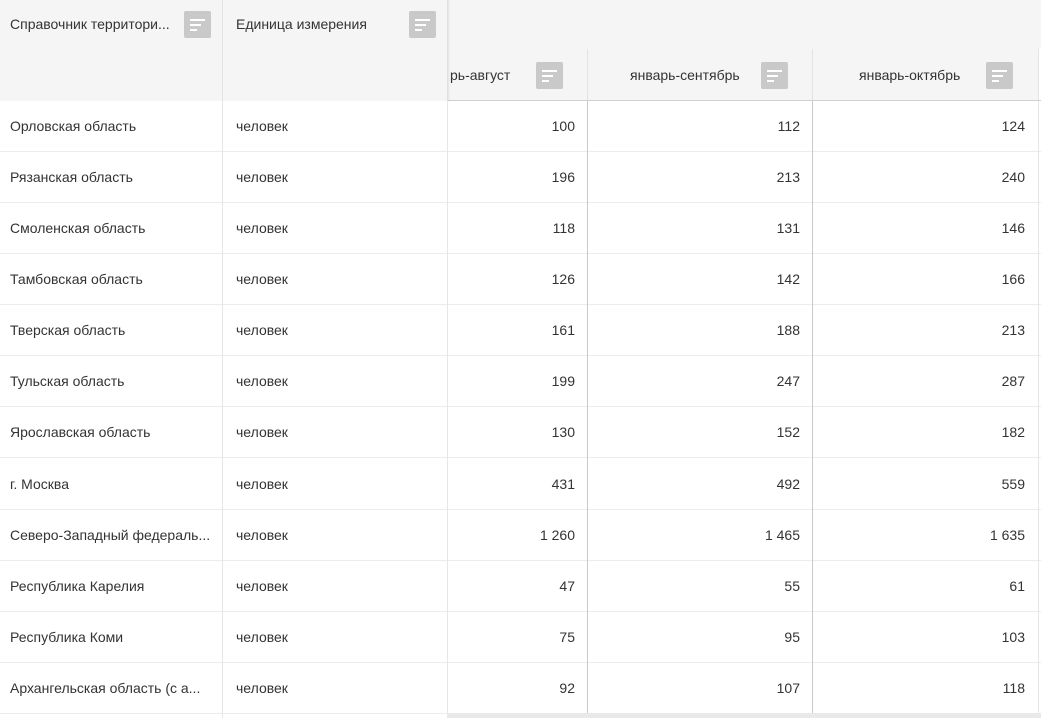 The width and height of the screenshot is (1041, 718). What do you see at coordinates (1013, 381) in the screenshot?
I see `value-cell-period3: 287` at bounding box center [1013, 381].